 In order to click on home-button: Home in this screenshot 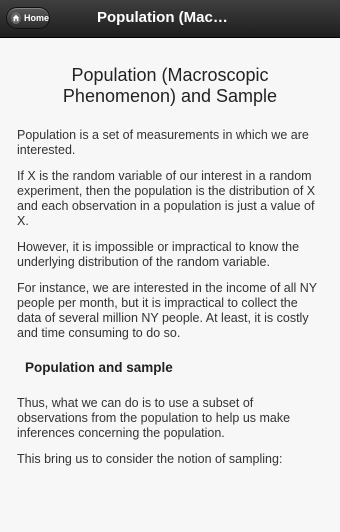, I will do `click(28, 18)`.